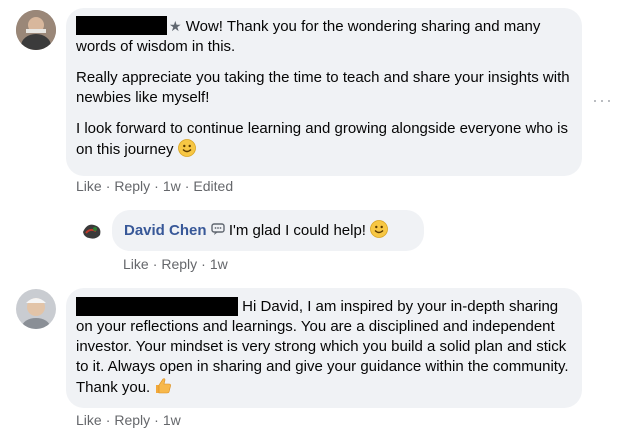 Image resolution: width=628 pixels, height=436 pixels. I want to click on star-icon: ★, so click(175, 26).